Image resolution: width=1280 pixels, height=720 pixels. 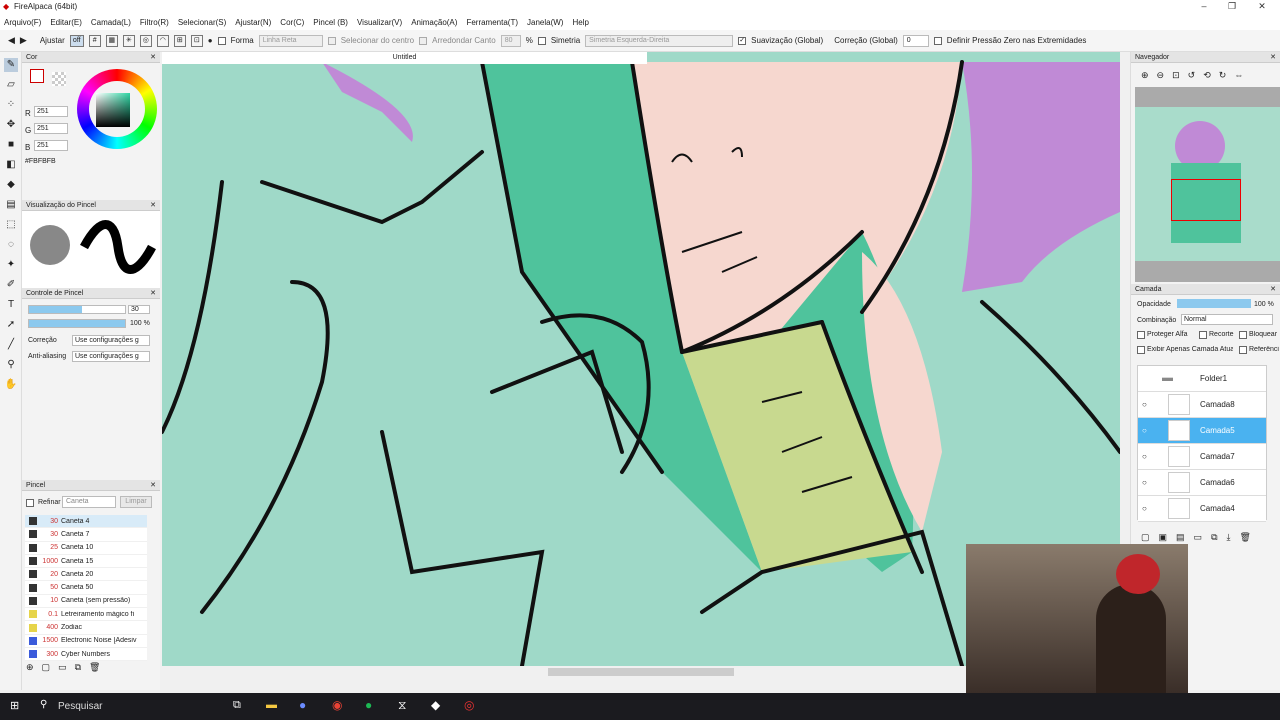 I want to click on layer-item: ○ Camada4, so click(x=1202, y=509).